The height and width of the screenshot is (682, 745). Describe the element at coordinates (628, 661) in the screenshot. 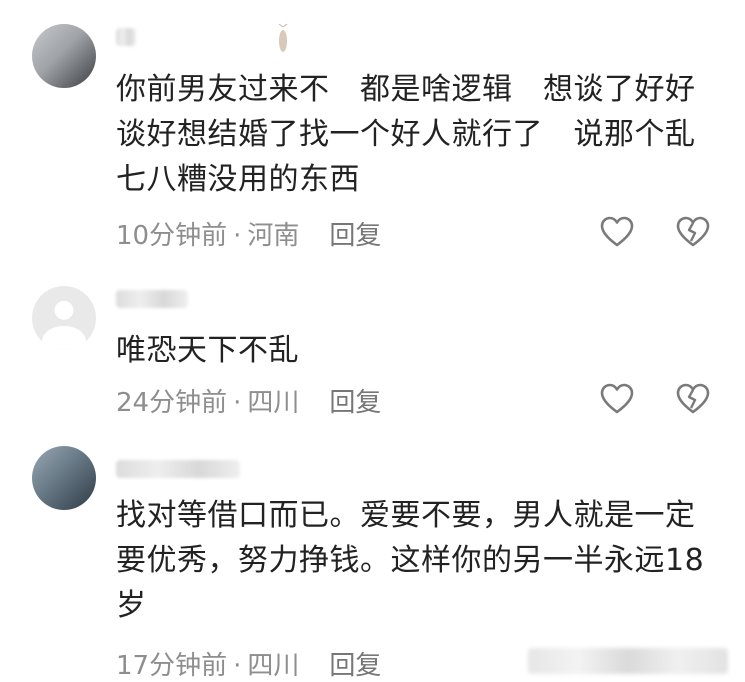

I see `watermark-redacted` at that location.